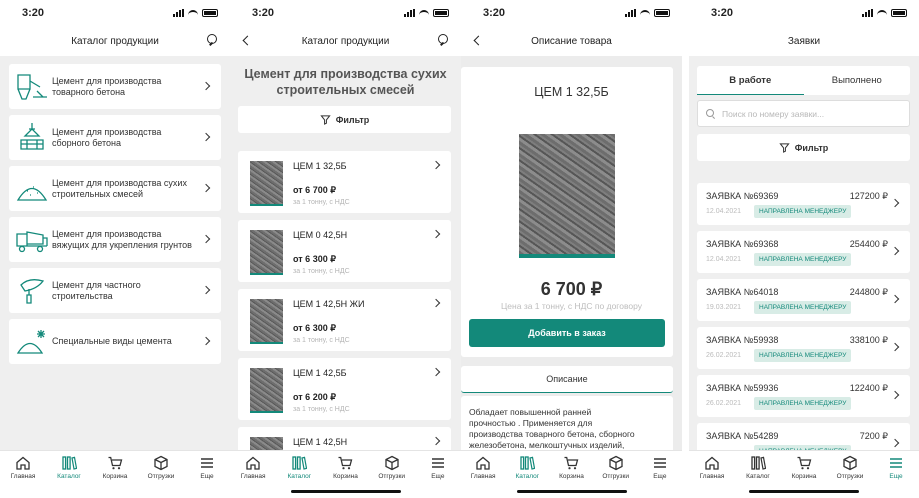 Image resolution: width=919 pixels, height=498 pixels. What do you see at coordinates (344, 251) in the screenshot?
I see `product-card: ЦЕМ 0 42,5Н от 6 300 ₽ за 1 тонну, с НДС` at bounding box center [344, 251].